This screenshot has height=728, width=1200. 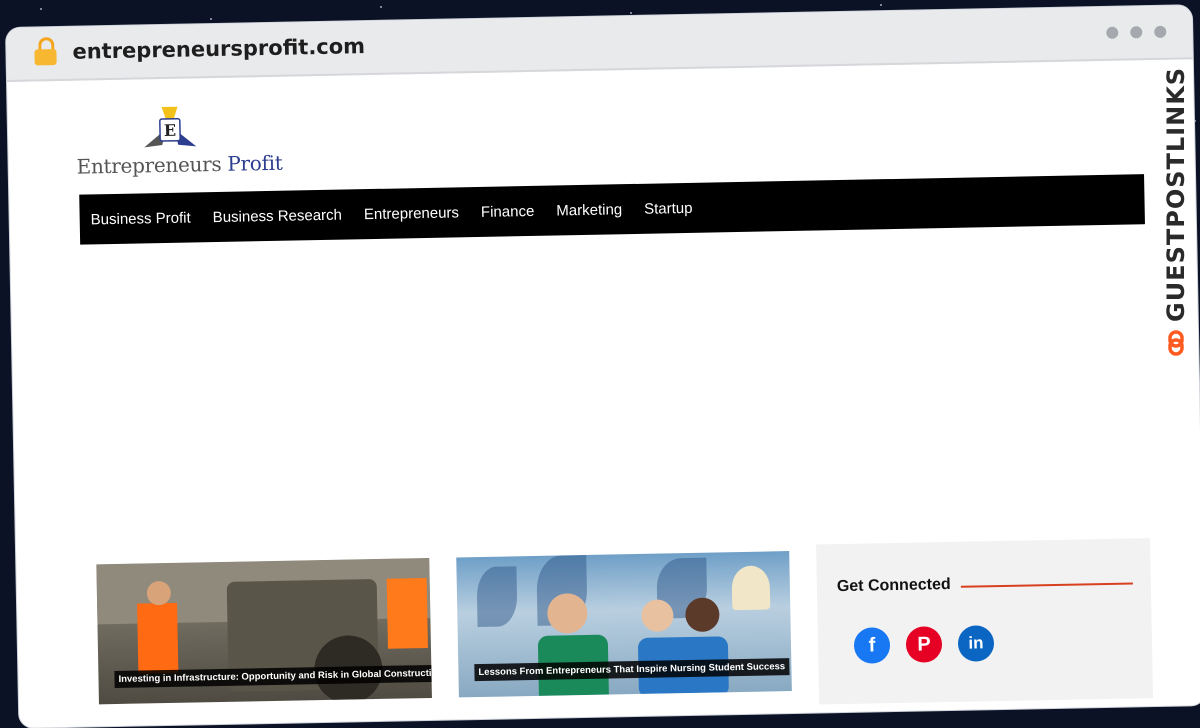 I want to click on nav-item-startup: Startup, so click(x=668, y=208).